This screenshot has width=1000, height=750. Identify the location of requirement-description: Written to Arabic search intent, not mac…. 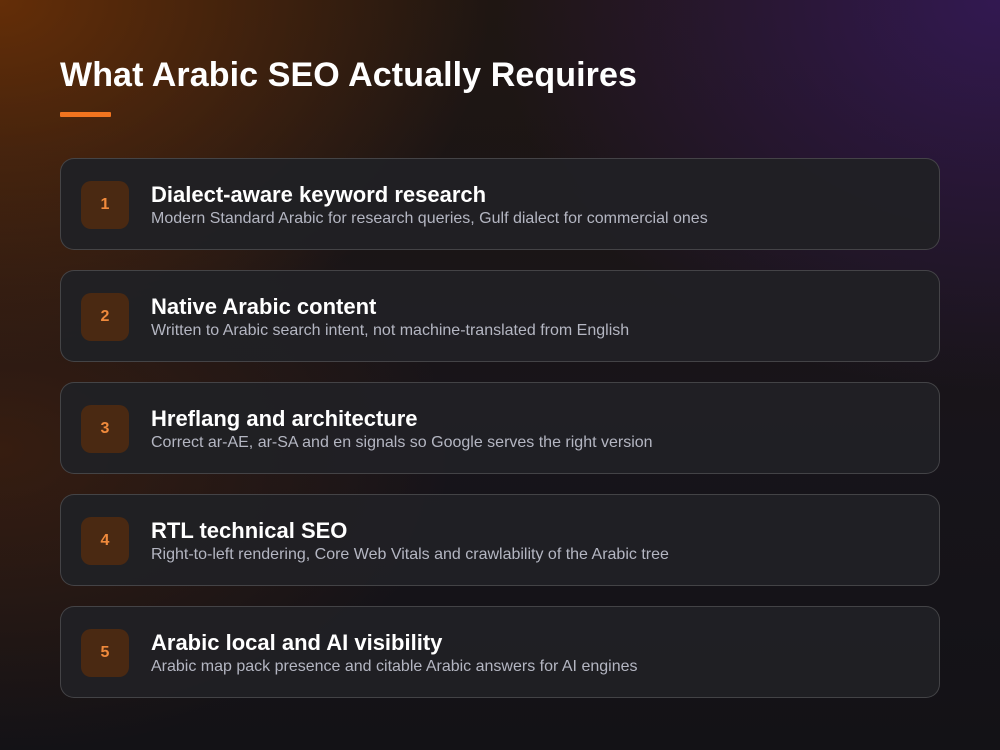
(390, 330).